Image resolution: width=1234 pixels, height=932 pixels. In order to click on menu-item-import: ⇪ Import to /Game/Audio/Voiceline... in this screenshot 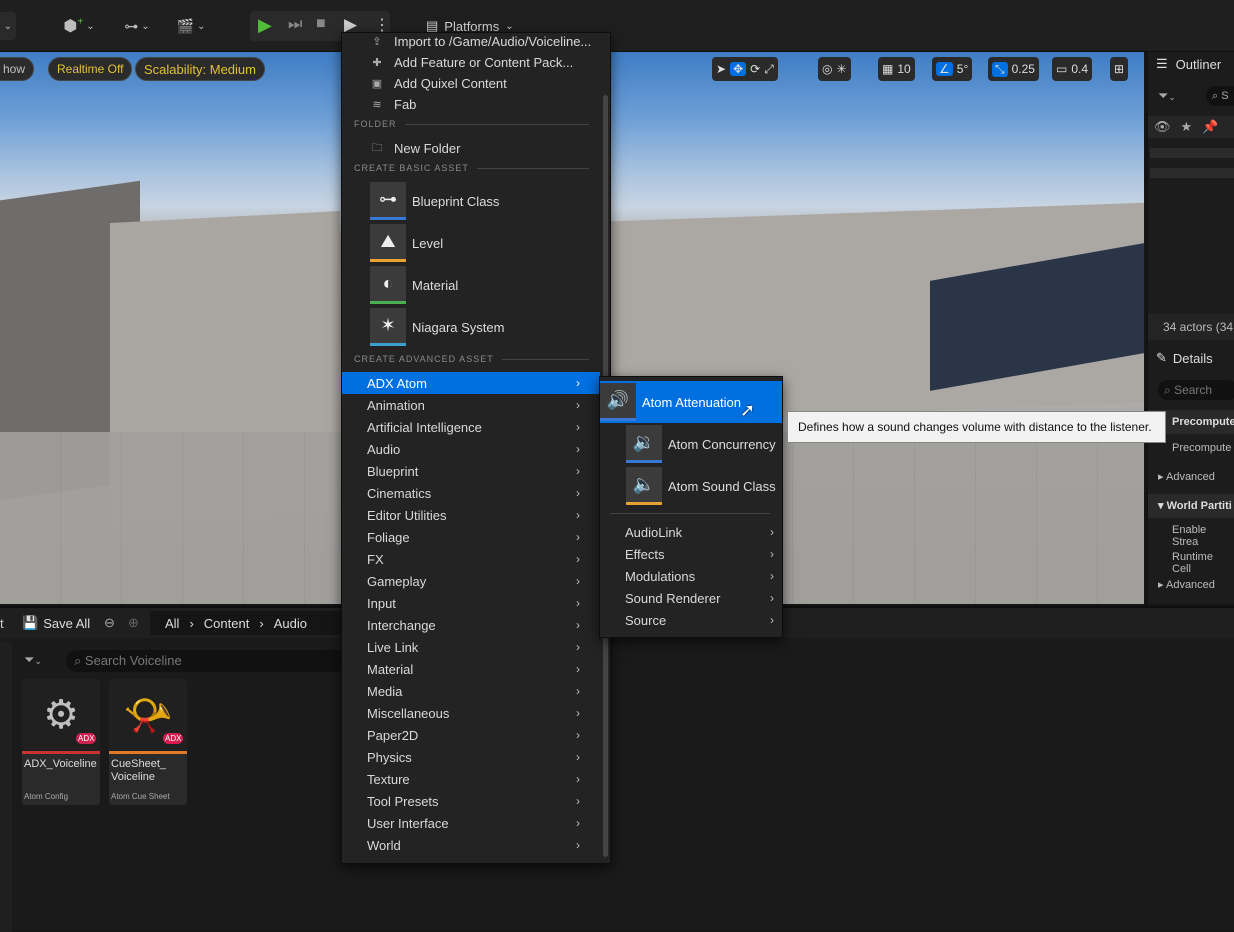, I will do `click(471, 41)`.